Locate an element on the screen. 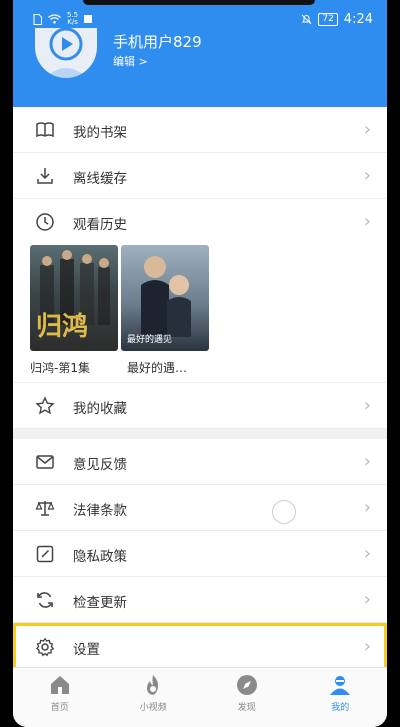 This screenshot has width=400, height=727. refresh-icon is located at coordinates (45, 600).